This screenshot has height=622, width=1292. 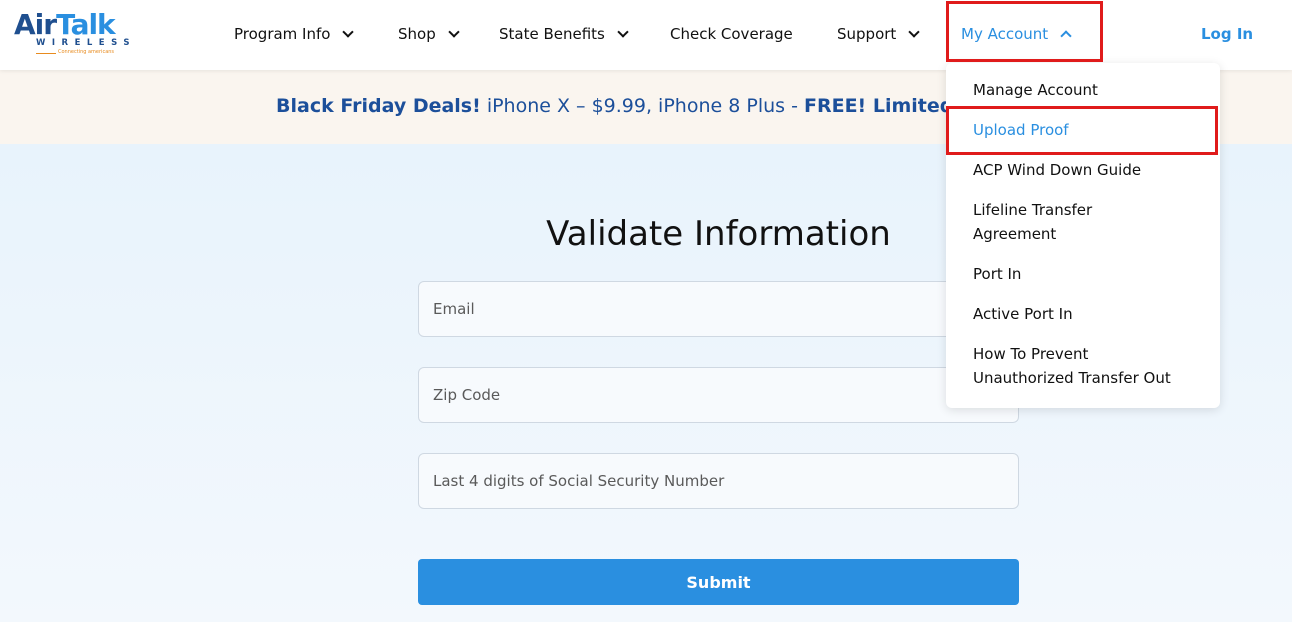 What do you see at coordinates (86, 24) in the screenshot?
I see `logo-talk-text: Talk` at bounding box center [86, 24].